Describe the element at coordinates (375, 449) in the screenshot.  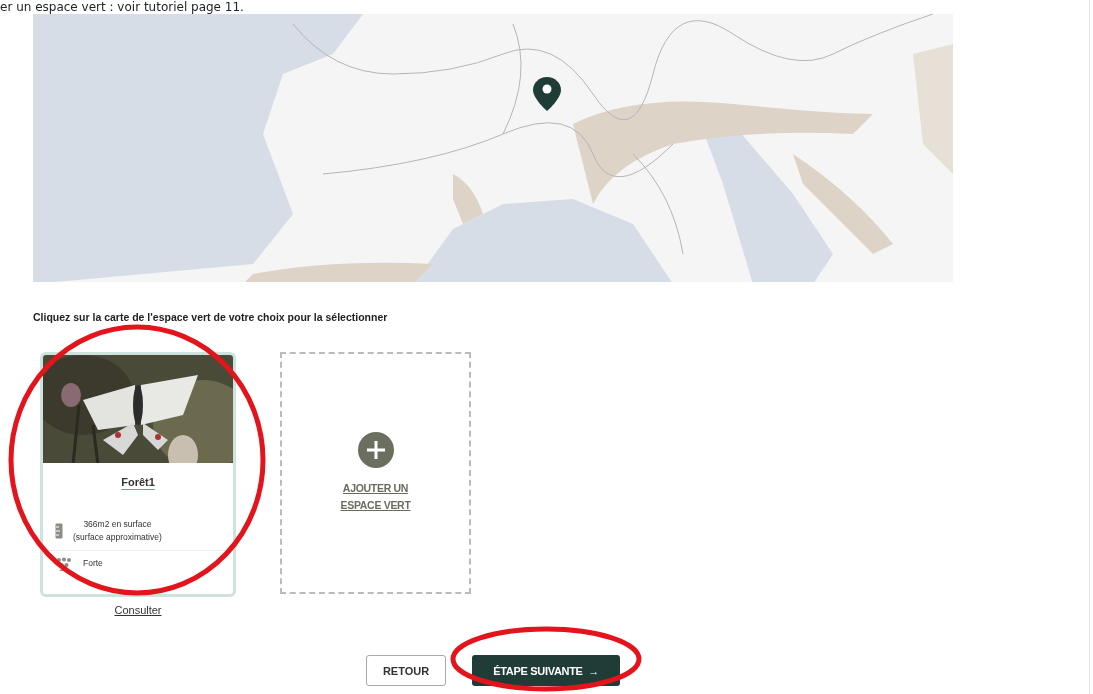
I see `add-icon` at that location.